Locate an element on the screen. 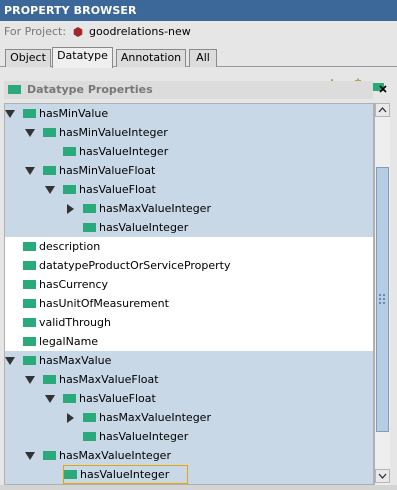  tree-row: hasUnitOfMeasurement is located at coordinates (189, 303).